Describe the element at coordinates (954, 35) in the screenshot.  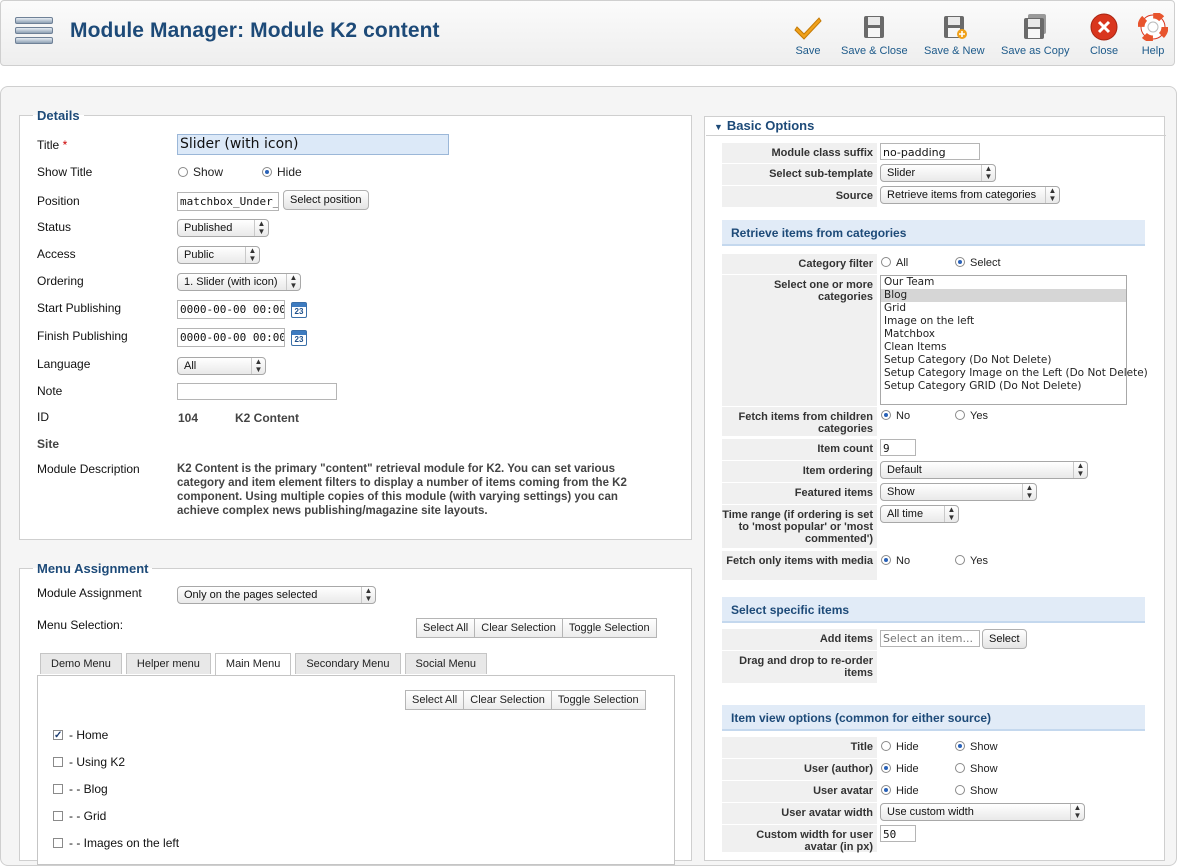
I see `save-new-button: Save & New` at that location.